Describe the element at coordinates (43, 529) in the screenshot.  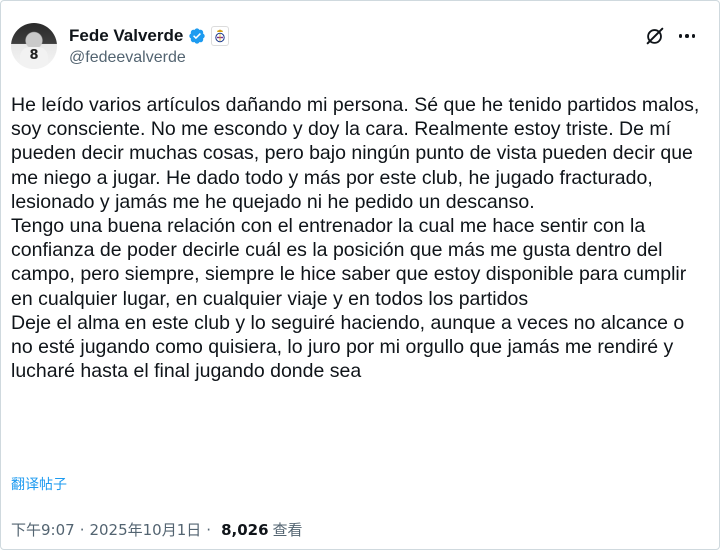
I see `tweet-time: 下午9:07` at that location.